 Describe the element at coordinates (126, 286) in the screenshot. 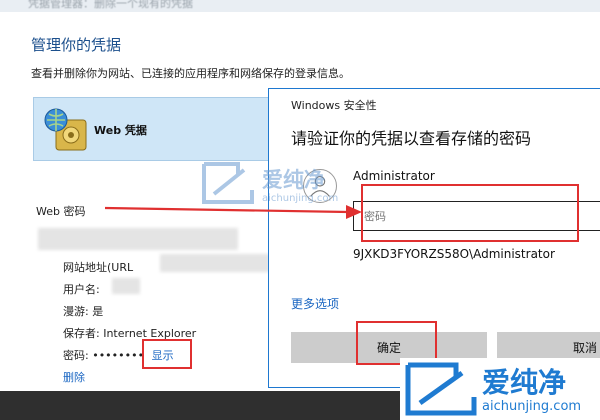

I see `blurred-username` at that location.